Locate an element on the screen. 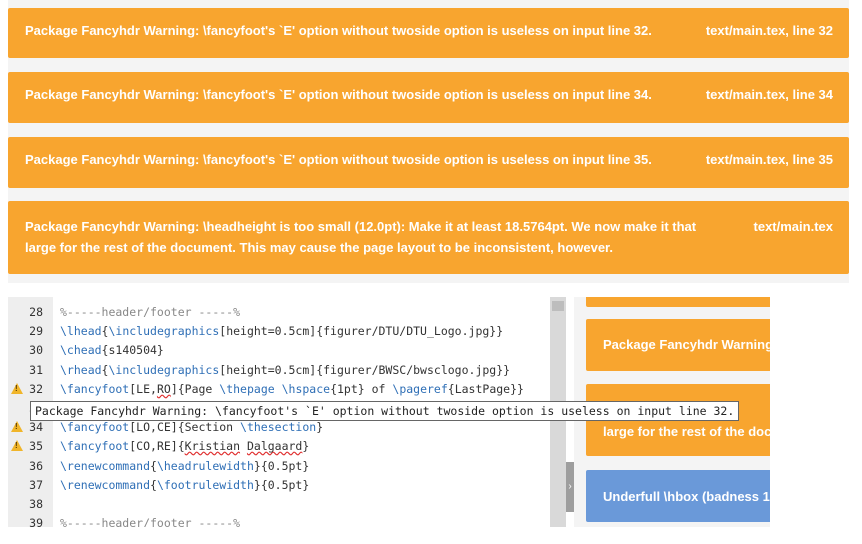 Image resolution: width=862 pixels, height=544 pixels. line-number: 39 is located at coordinates (30, 520).